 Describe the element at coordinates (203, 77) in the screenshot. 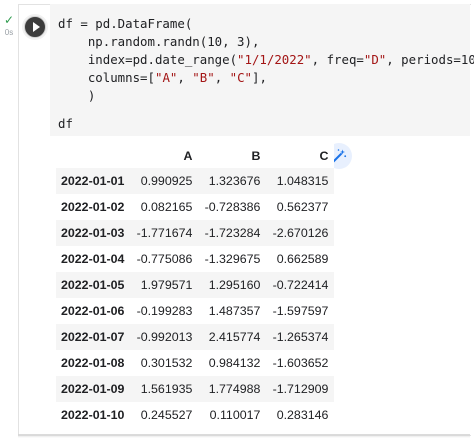

I see `code-string: "B"` at that location.